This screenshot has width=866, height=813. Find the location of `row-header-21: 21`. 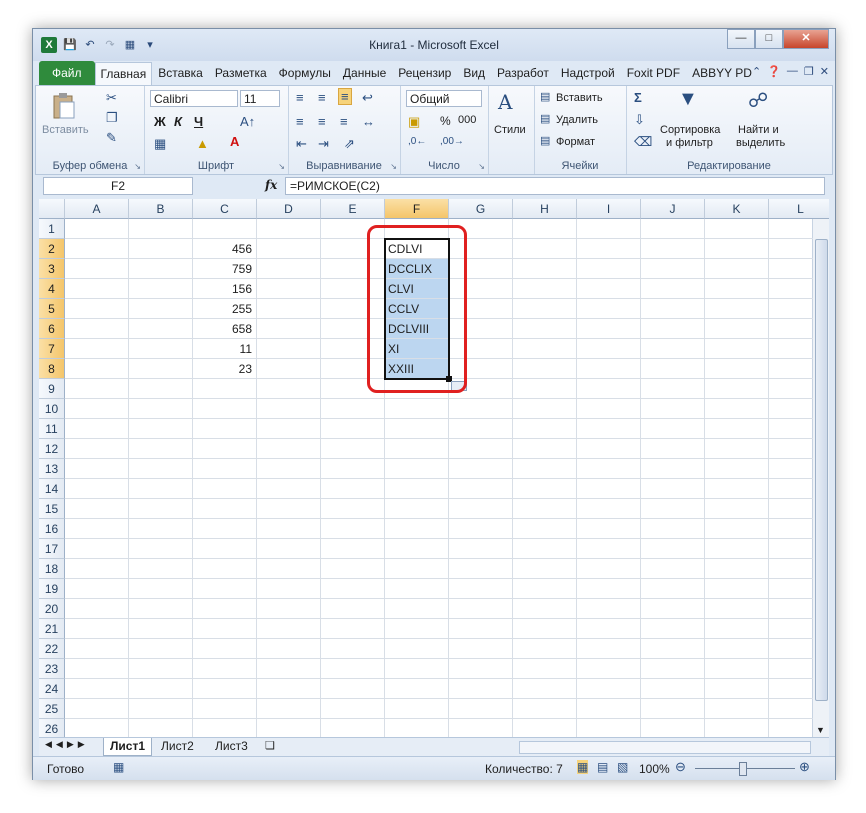

row-header-21: 21 is located at coordinates (52, 629).